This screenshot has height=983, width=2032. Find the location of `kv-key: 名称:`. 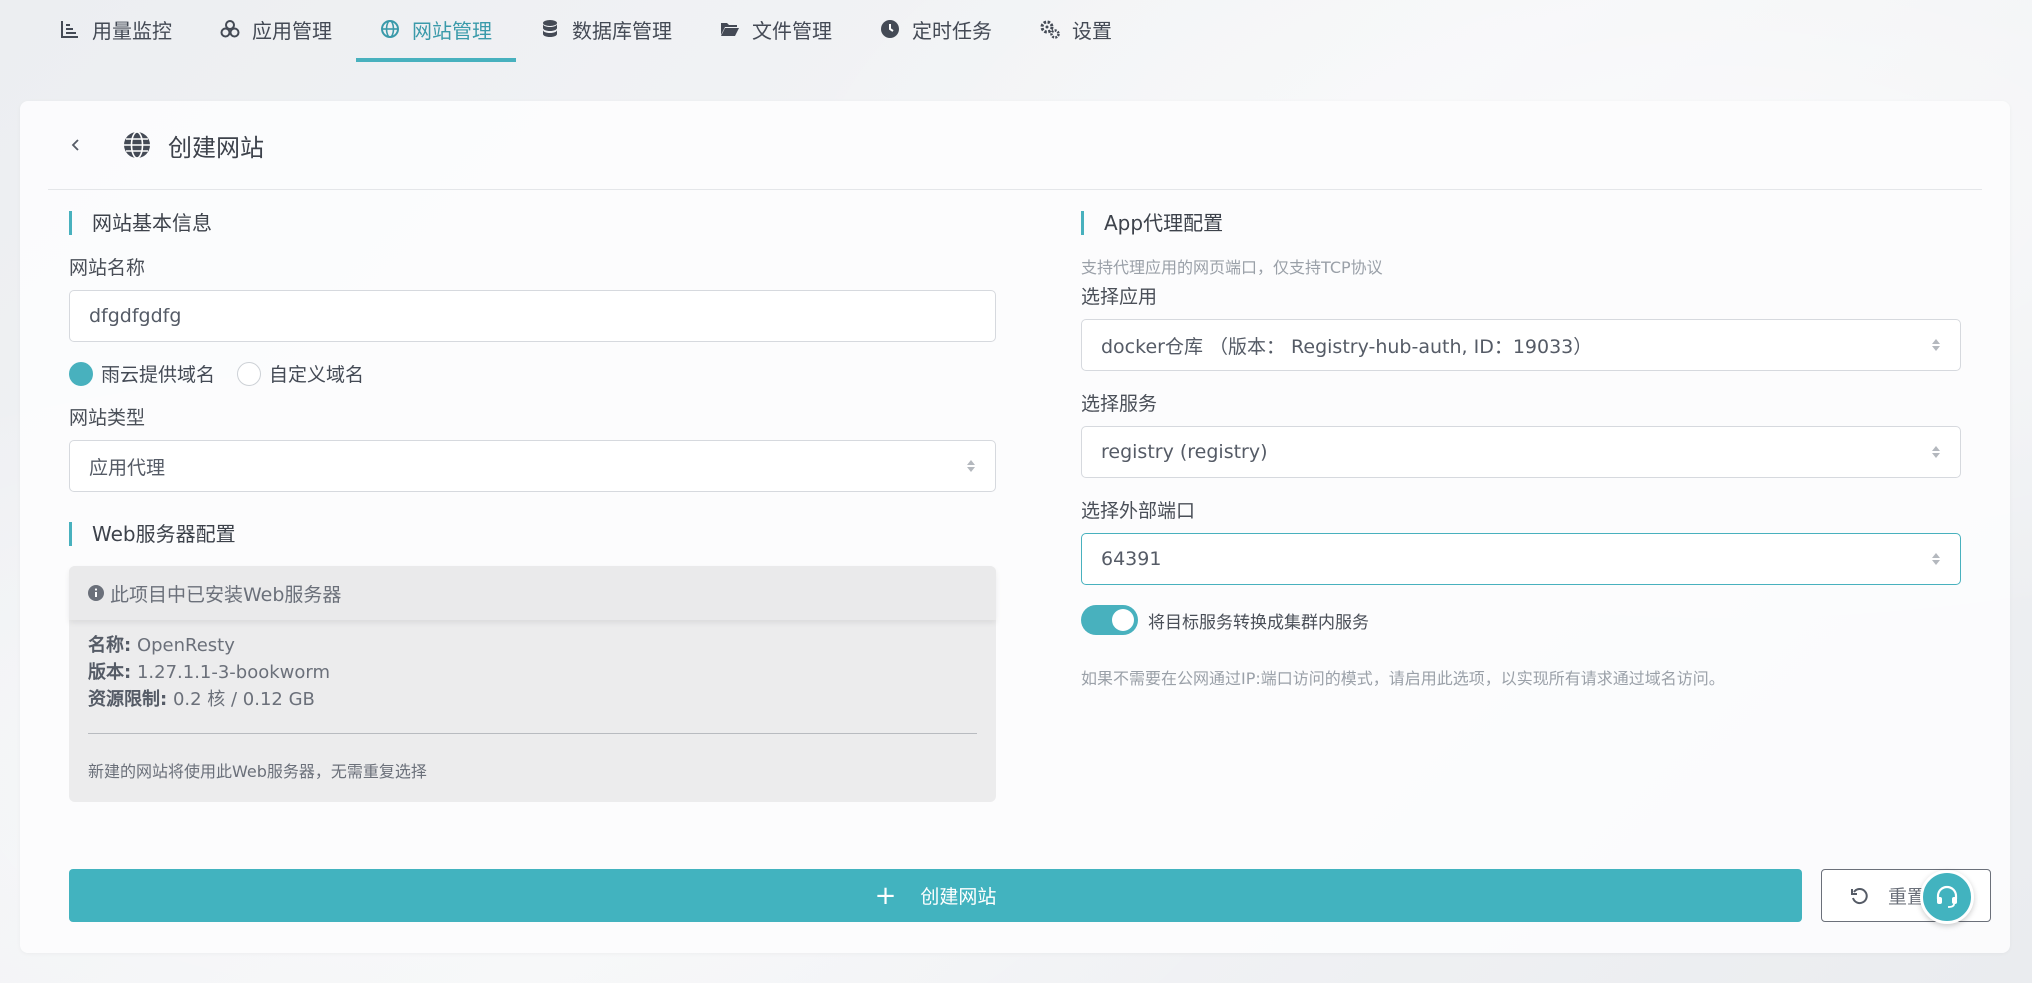

kv-key: 名称: is located at coordinates (110, 645).